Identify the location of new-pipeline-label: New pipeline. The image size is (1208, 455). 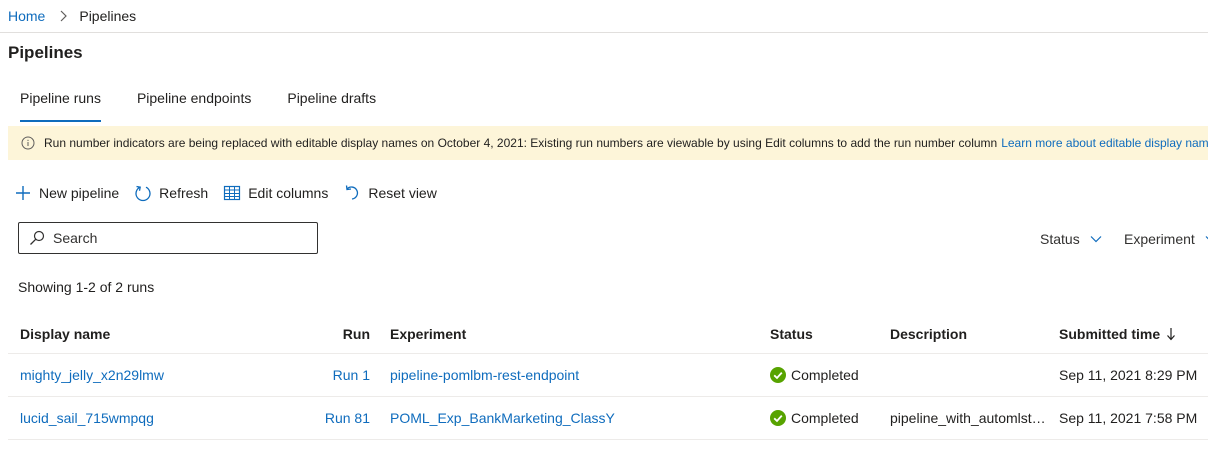
(79, 193).